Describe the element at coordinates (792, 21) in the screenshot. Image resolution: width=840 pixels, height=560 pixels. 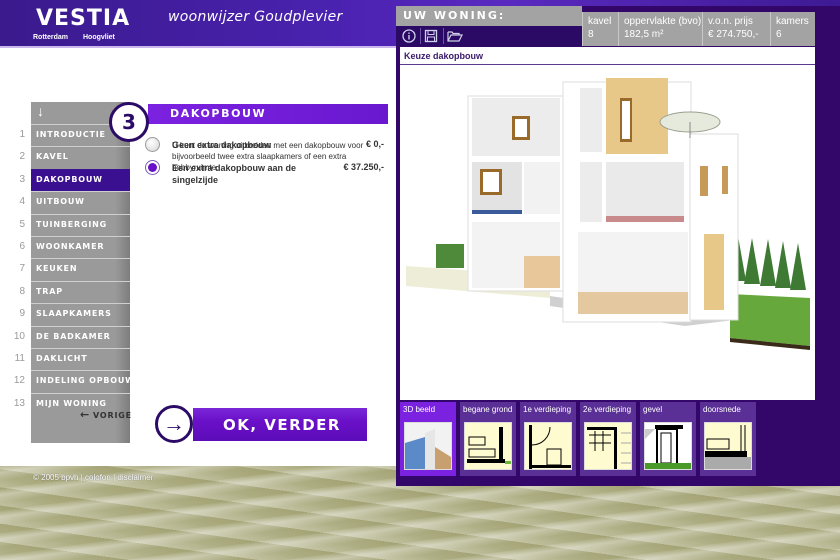
I see `stat-label: kamers` at that location.